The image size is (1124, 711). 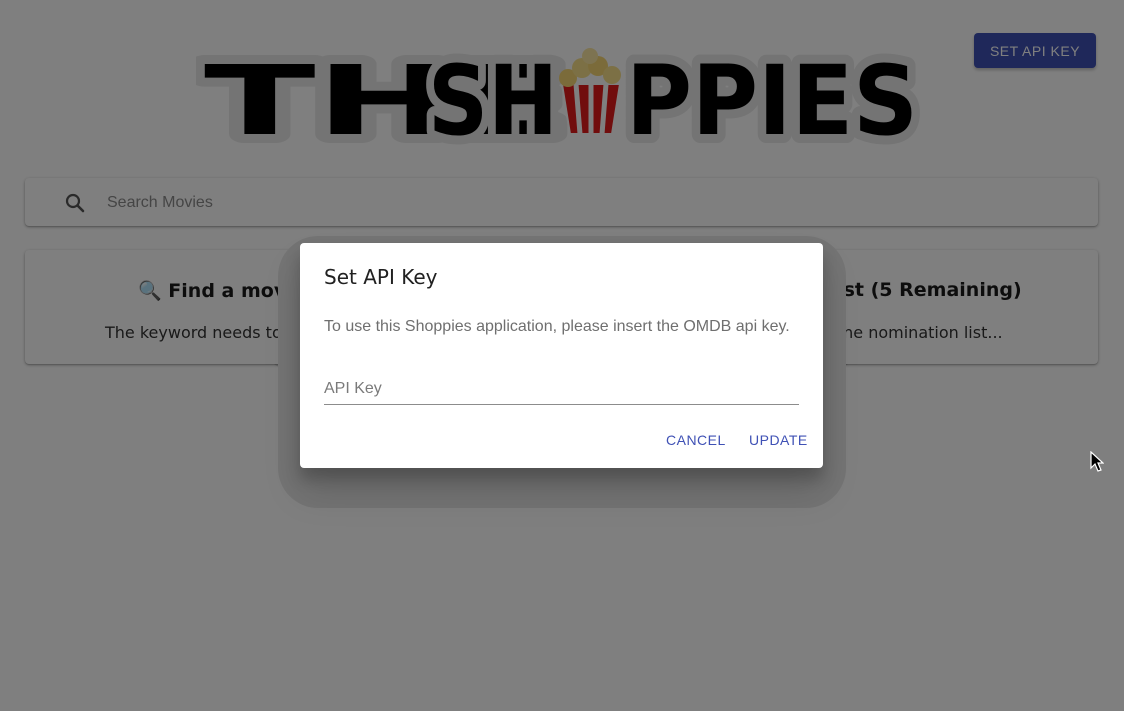 I want to click on api-key-input, so click(x=561, y=389).